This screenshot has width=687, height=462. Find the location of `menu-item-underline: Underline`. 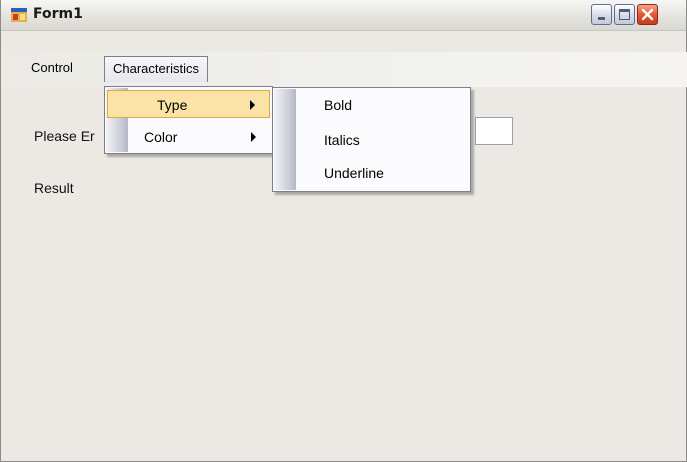

menu-item-underline: Underline is located at coordinates (371, 173).